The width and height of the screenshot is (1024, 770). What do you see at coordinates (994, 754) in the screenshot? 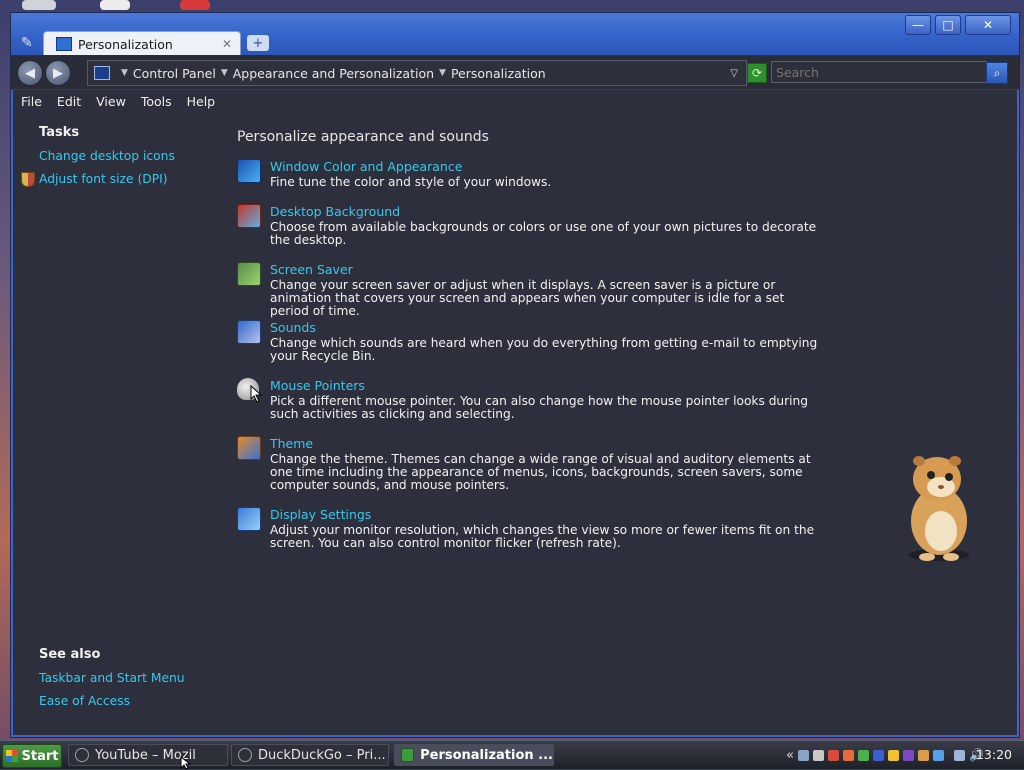
I see `clock: 13:20` at bounding box center [994, 754].